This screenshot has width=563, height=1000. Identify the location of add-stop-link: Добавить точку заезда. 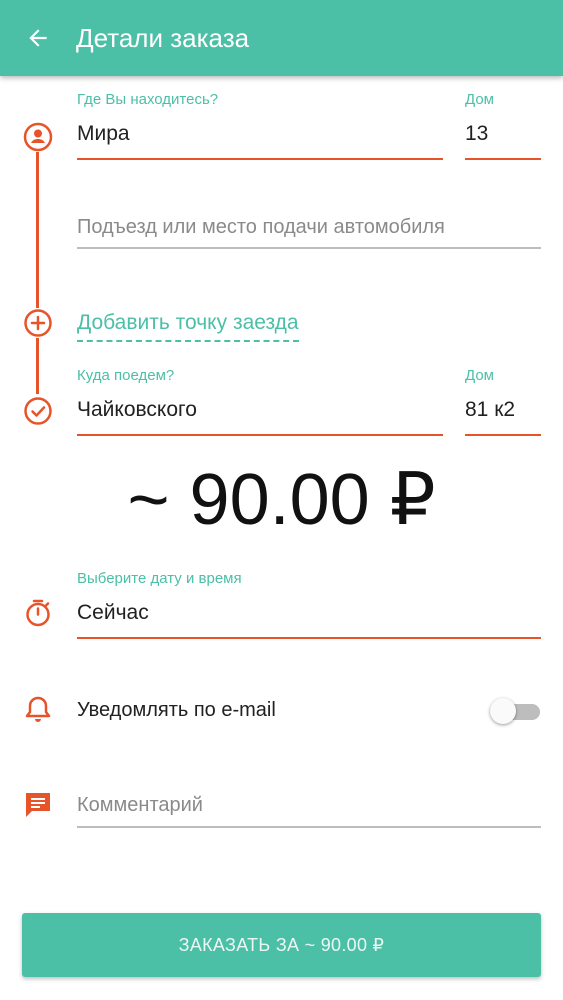
(188, 326).